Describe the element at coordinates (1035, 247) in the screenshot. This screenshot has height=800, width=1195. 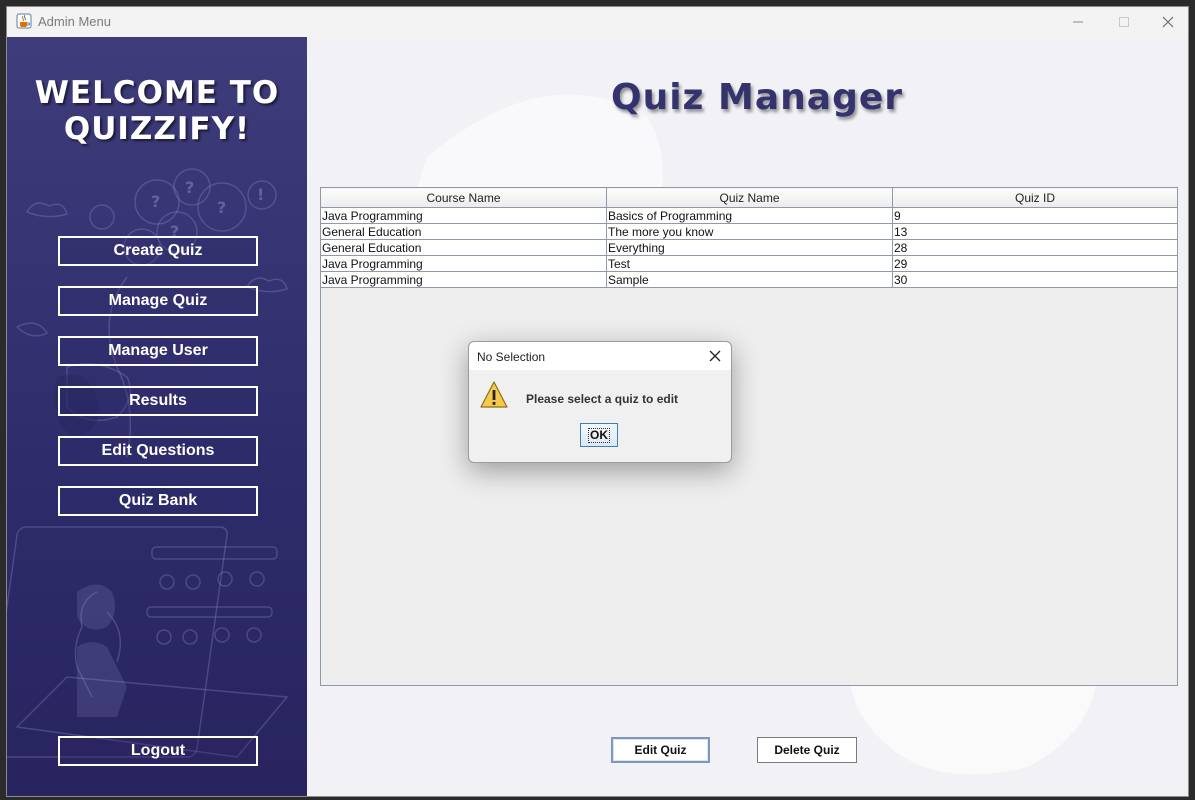
I see `quiz-id-cell: 28` at that location.